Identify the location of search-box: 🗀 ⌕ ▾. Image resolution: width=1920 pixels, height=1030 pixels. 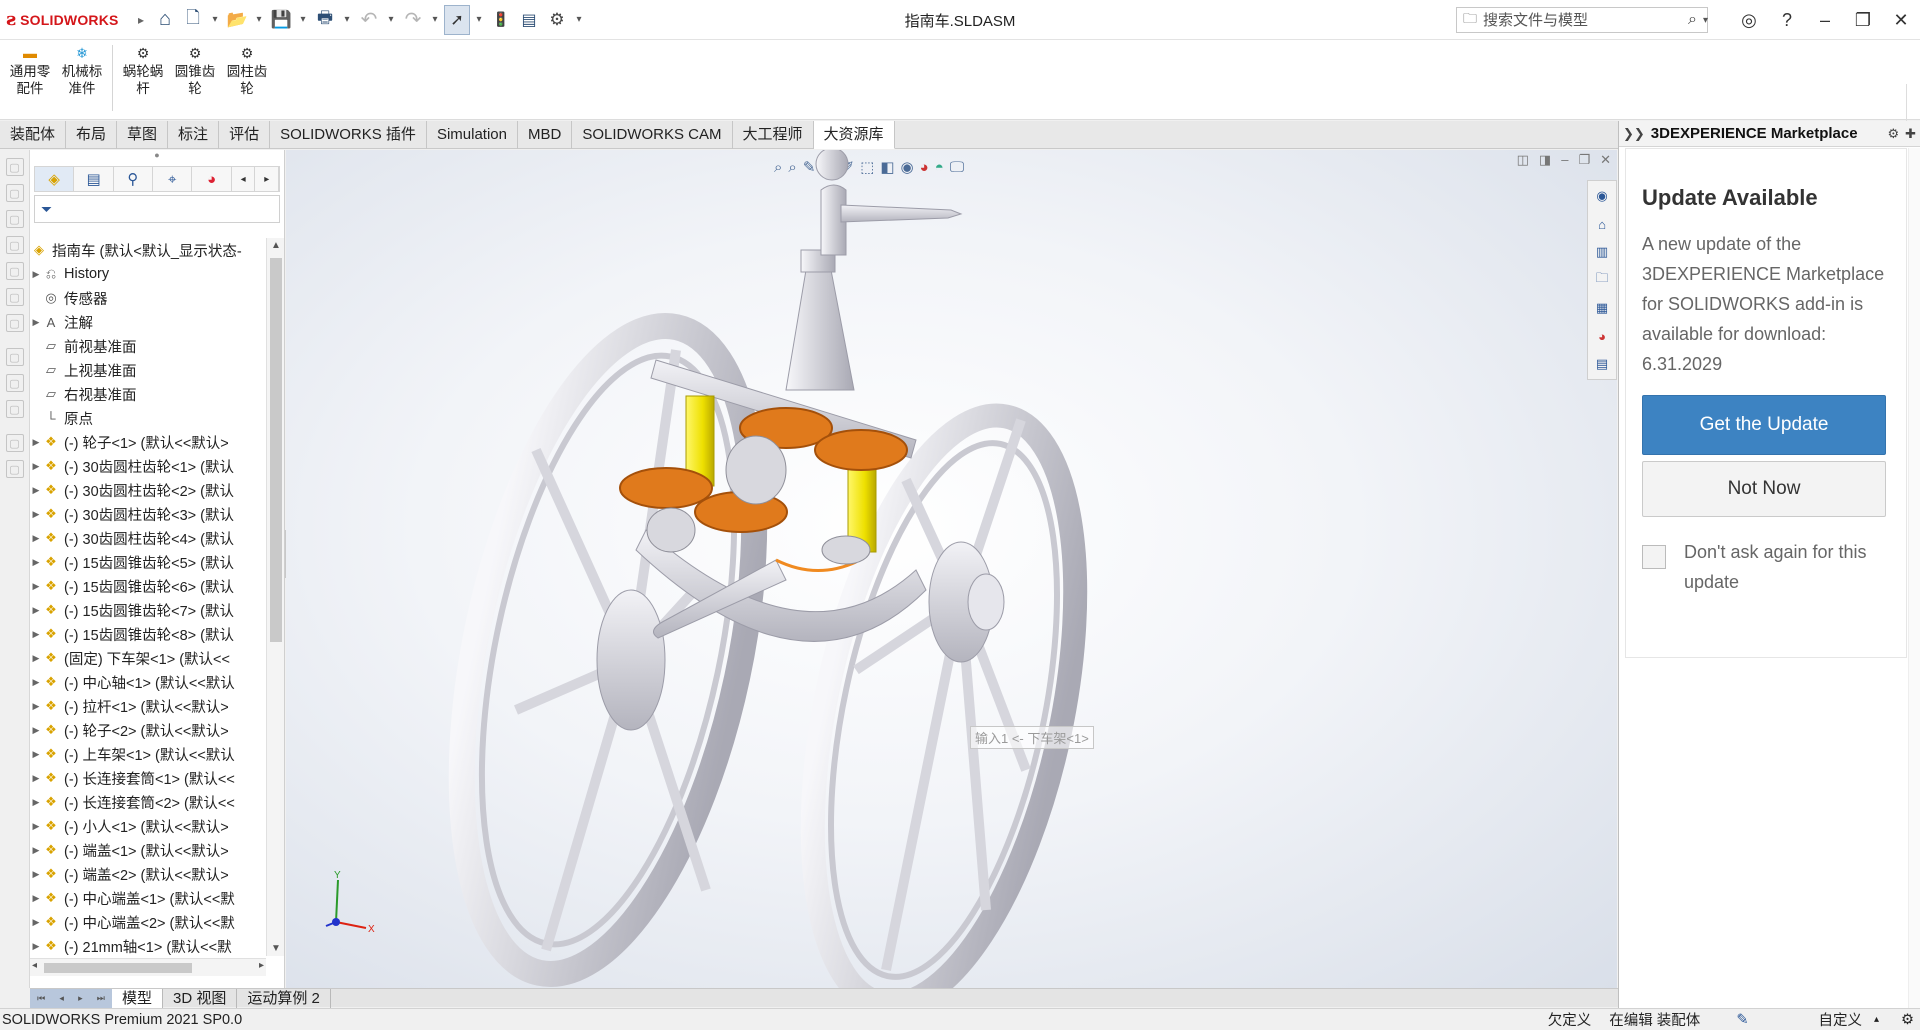
(1582, 20).